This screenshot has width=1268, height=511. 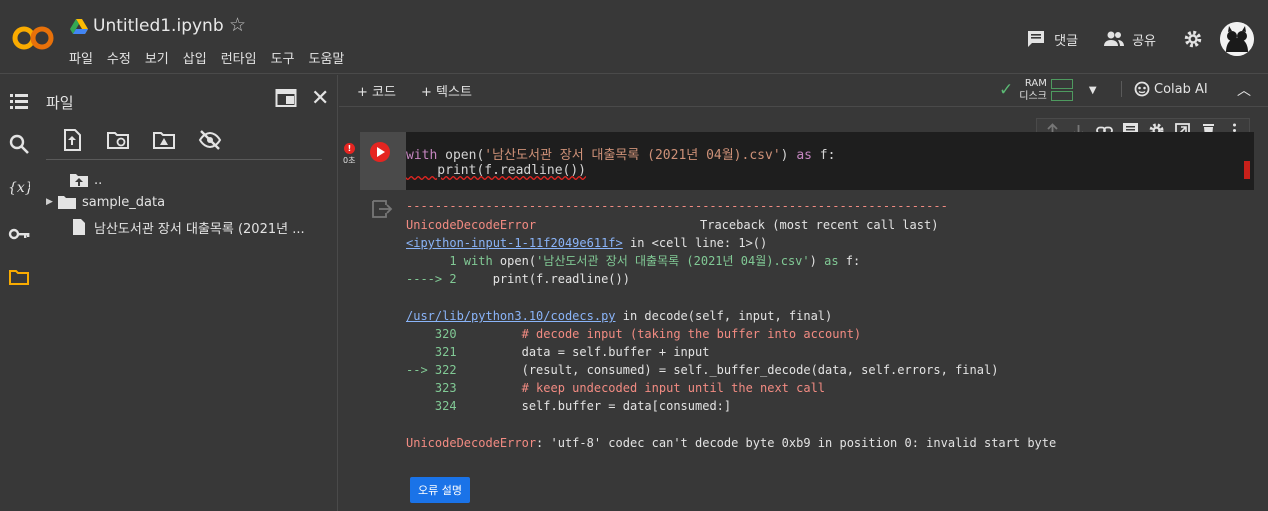 What do you see at coordinates (124, 202) in the screenshot?
I see `tree-item-label: sample_data` at bounding box center [124, 202].